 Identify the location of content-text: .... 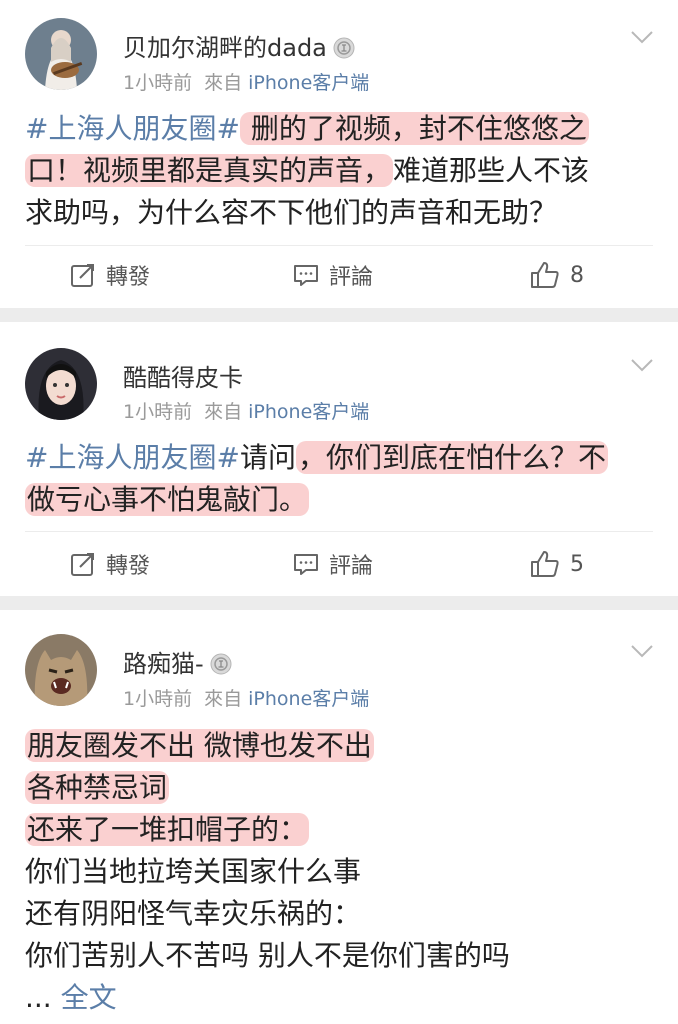
(43, 997).